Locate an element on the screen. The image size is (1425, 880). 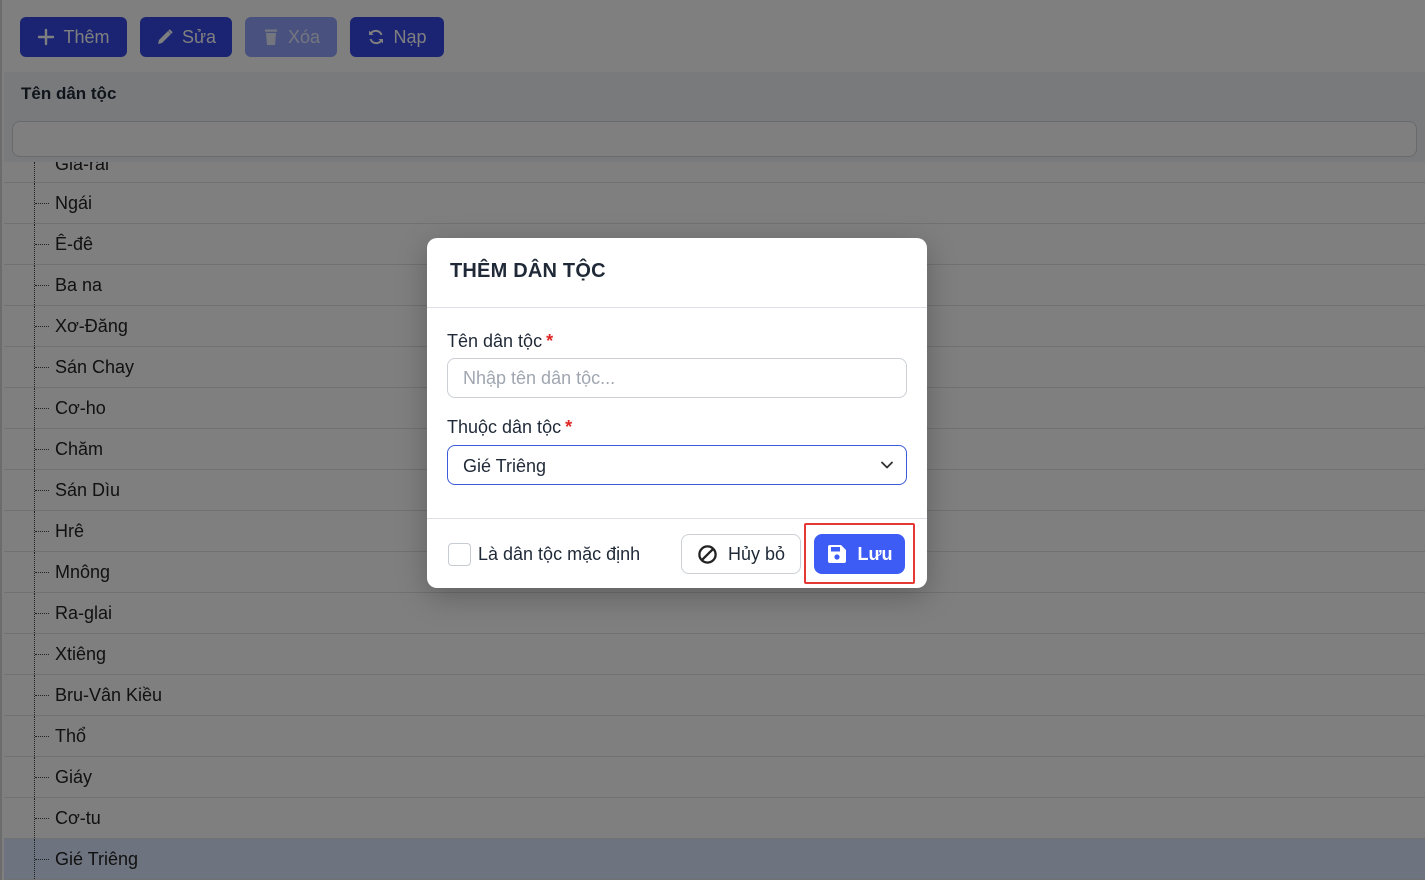
chevron-down-icon is located at coordinates (887, 465).